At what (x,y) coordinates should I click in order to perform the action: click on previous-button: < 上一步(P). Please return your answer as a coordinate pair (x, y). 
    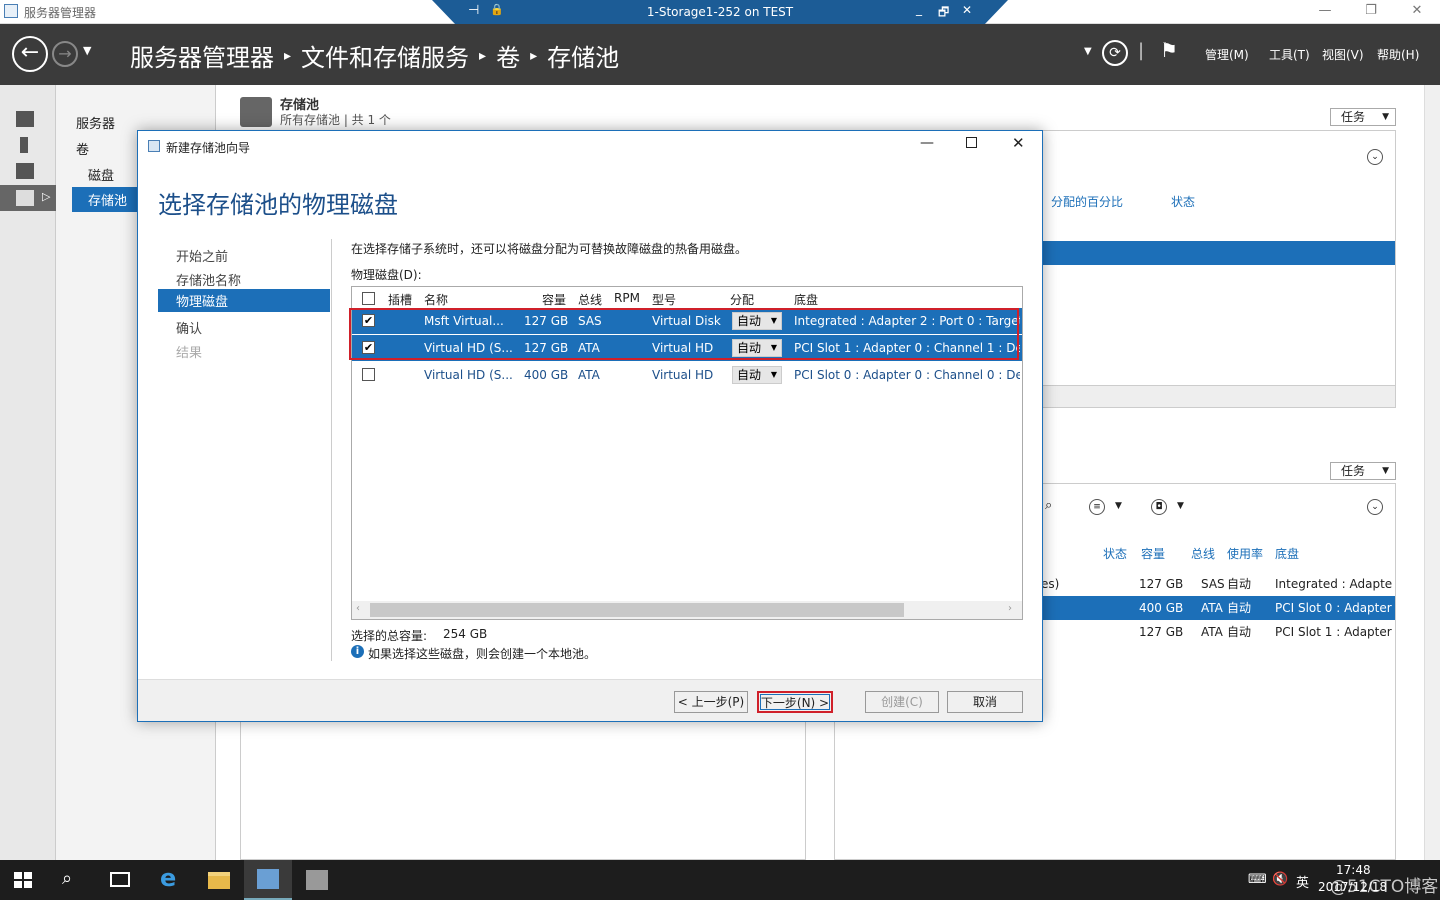
    Looking at the image, I should click on (711, 702).